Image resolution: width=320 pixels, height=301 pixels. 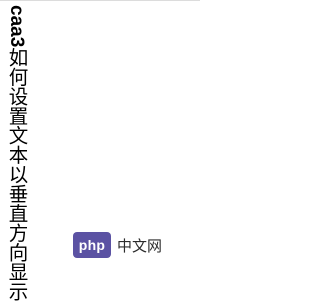 I want to click on php-cn-watermark: php 中文网, so click(x=136, y=245).